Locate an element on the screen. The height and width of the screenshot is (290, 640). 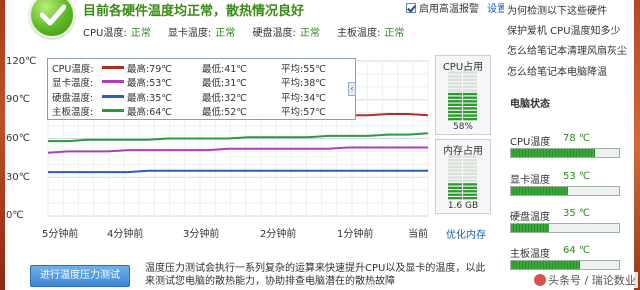
cpu-usage-meter: CPU占用 58% is located at coordinates (463, 95).